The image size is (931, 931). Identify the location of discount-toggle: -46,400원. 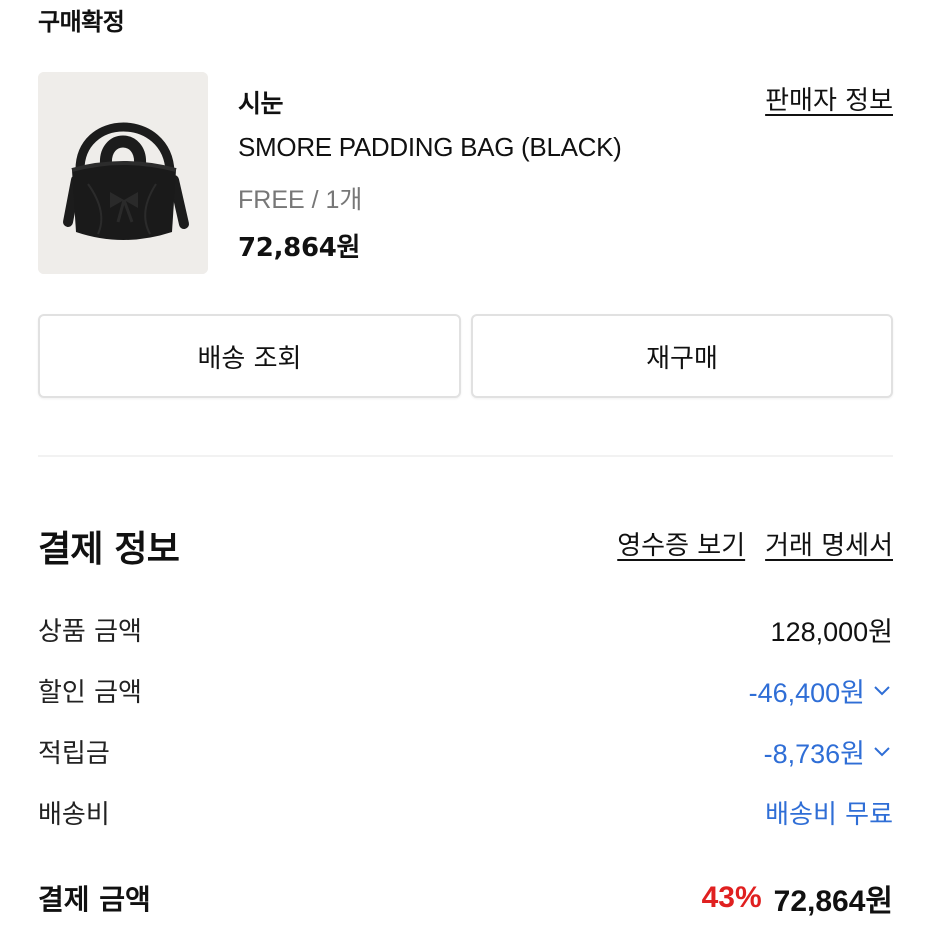
(821, 690).